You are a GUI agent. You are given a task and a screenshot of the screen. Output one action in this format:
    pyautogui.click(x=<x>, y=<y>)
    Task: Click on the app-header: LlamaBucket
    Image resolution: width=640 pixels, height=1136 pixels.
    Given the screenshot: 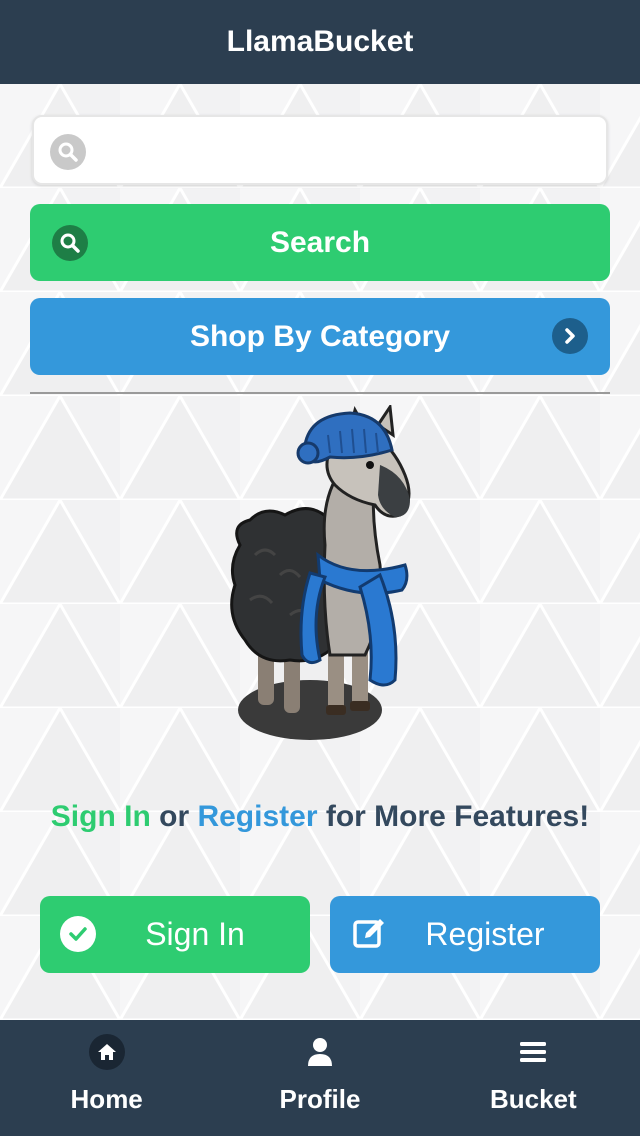 What is the action you would take?
    pyautogui.click(x=320, y=42)
    